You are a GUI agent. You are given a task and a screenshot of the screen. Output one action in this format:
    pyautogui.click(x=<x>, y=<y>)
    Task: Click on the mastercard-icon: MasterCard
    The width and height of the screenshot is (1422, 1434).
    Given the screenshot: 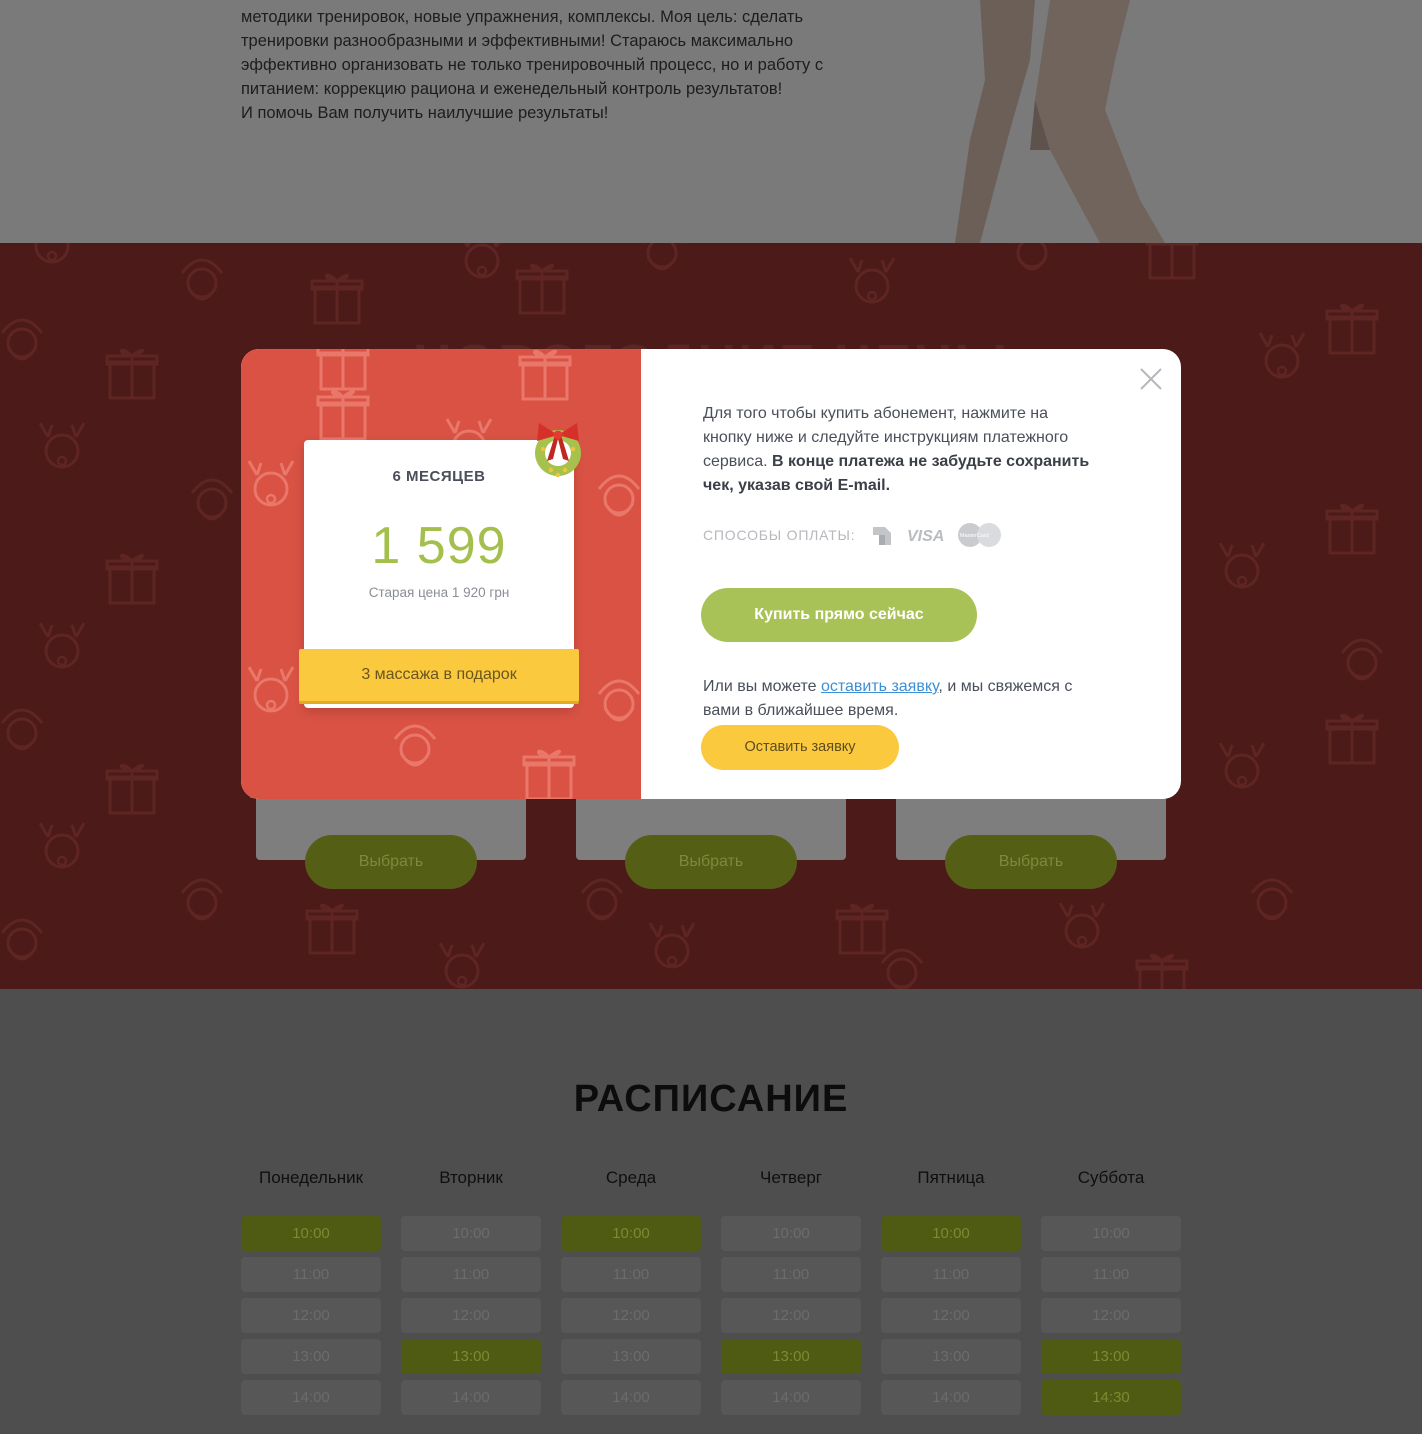 What is the action you would take?
    pyautogui.click(x=979, y=535)
    